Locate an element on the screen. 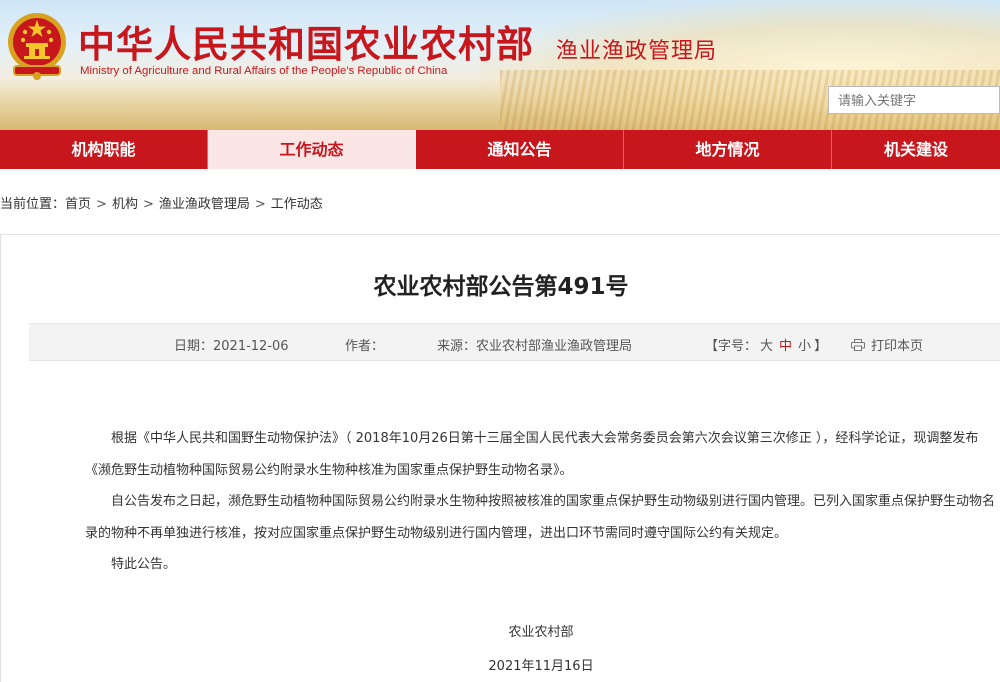 The height and width of the screenshot is (682, 1000). nav-item-organization: 机构职能 is located at coordinates (104, 149).